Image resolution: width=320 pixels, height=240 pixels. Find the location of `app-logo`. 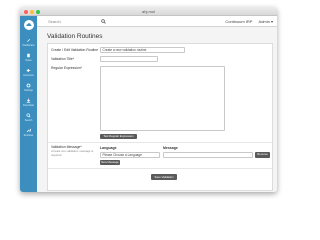

app-logo is located at coordinates (28, 25).